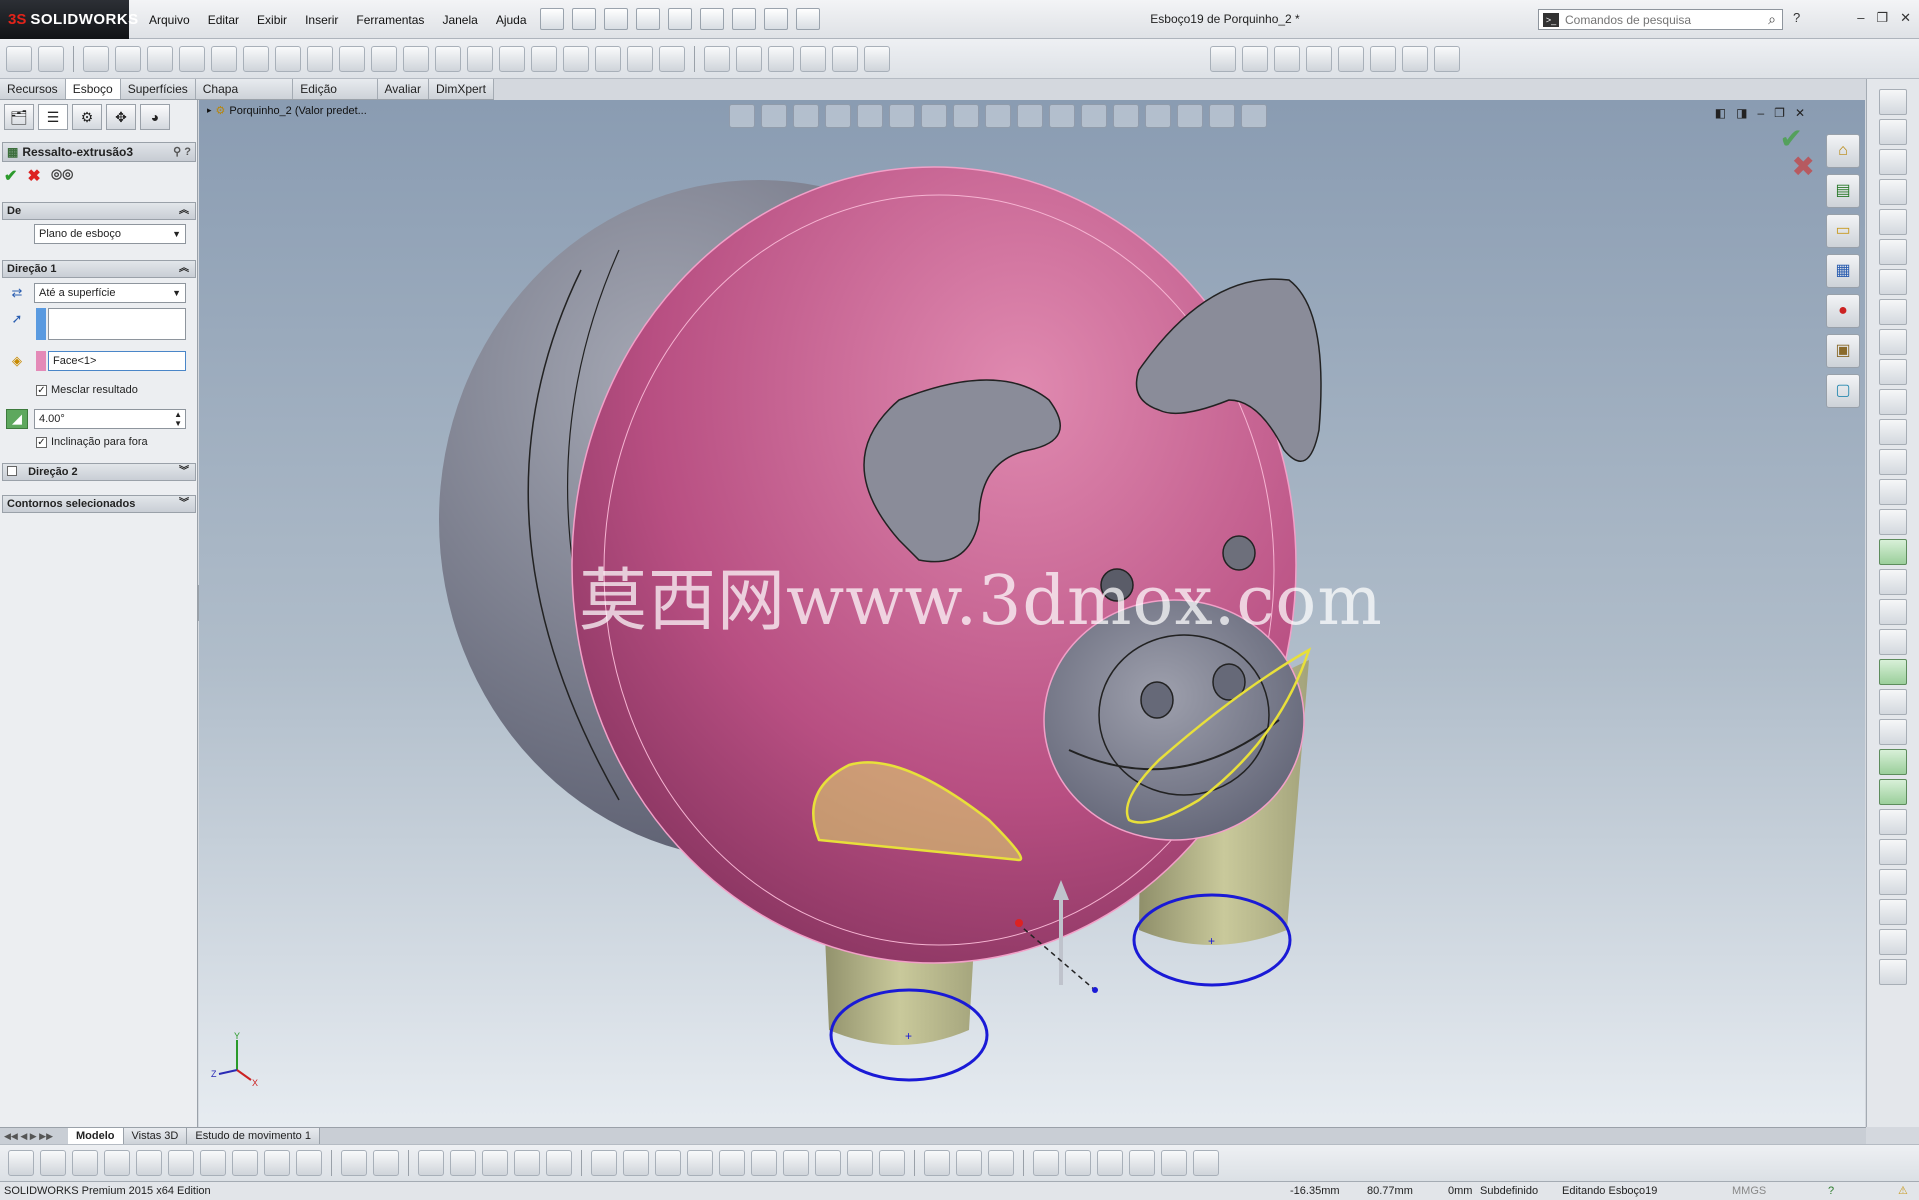 This screenshot has height=1200, width=1919. What do you see at coordinates (1905, 18) in the screenshot?
I see `close-icon: ✕` at bounding box center [1905, 18].